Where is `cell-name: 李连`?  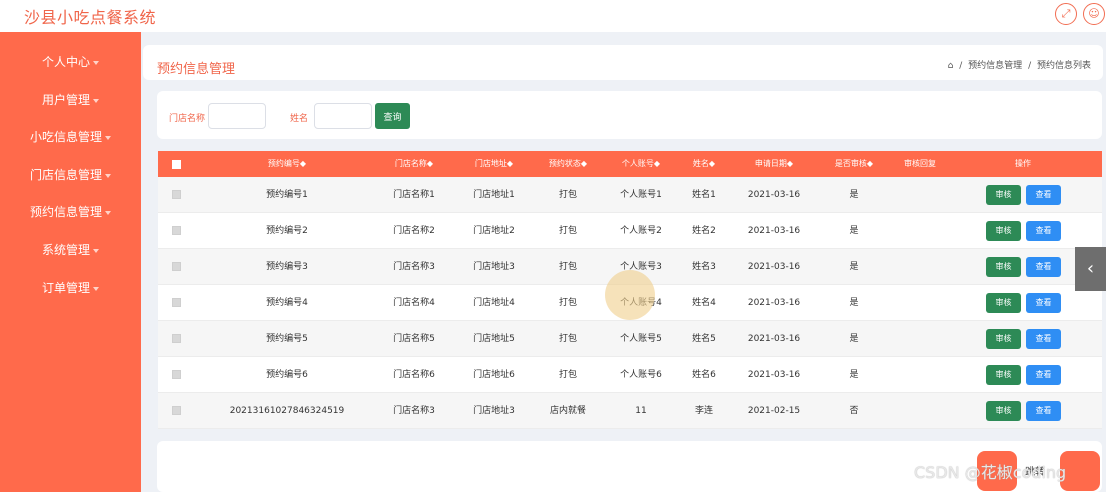
cell-name: 李连 is located at coordinates (703, 411).